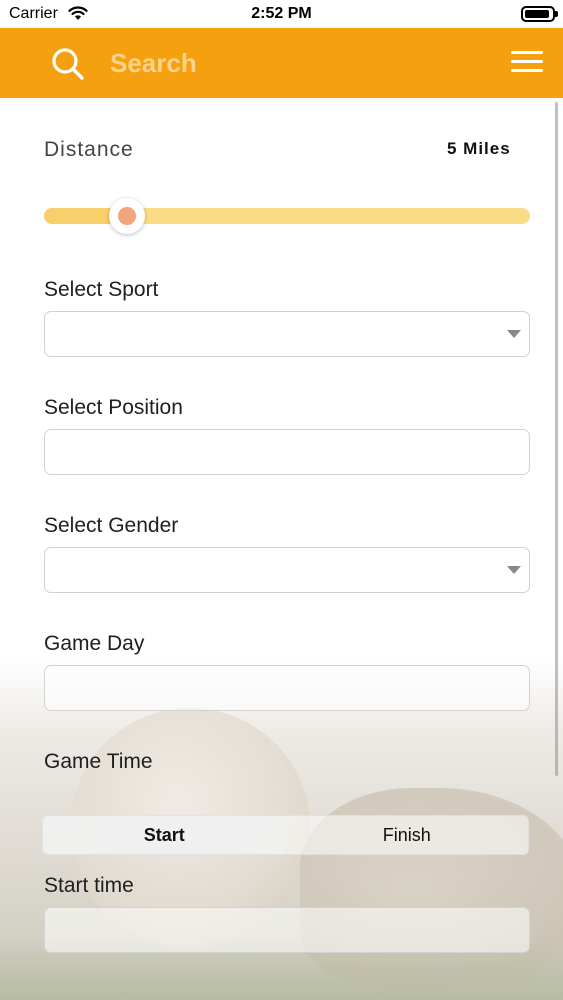 The image size is (563, 1000). I want to click on gender-select-value, so click(287, 570).